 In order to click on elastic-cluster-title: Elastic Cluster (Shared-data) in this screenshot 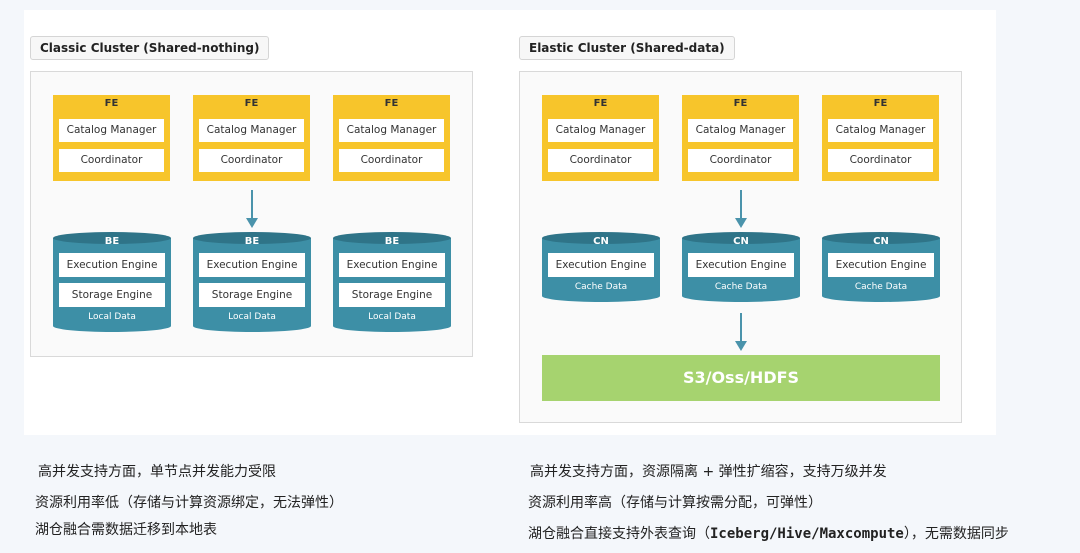, I will do `click(627, 48)`.